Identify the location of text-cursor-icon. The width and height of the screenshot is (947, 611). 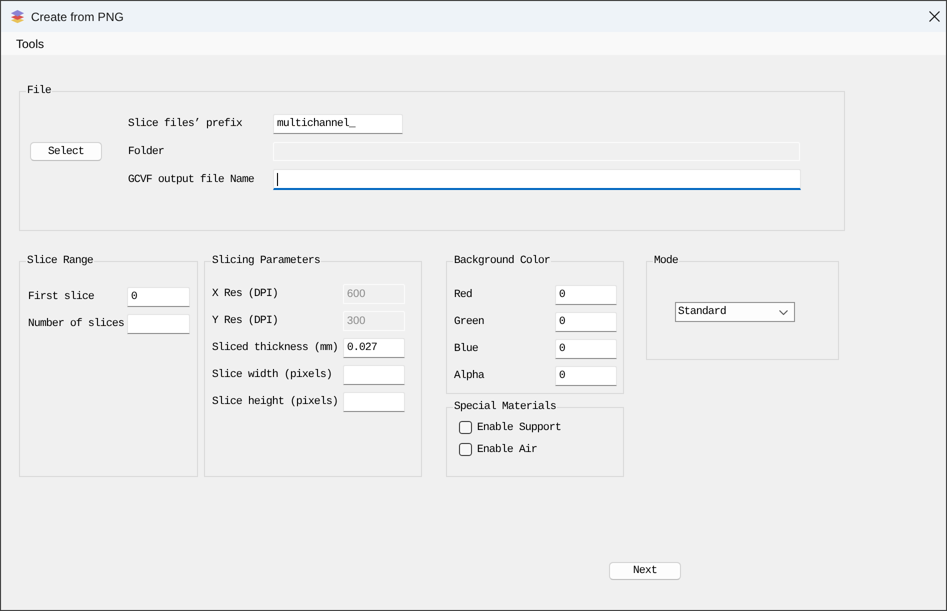
(277, 179).